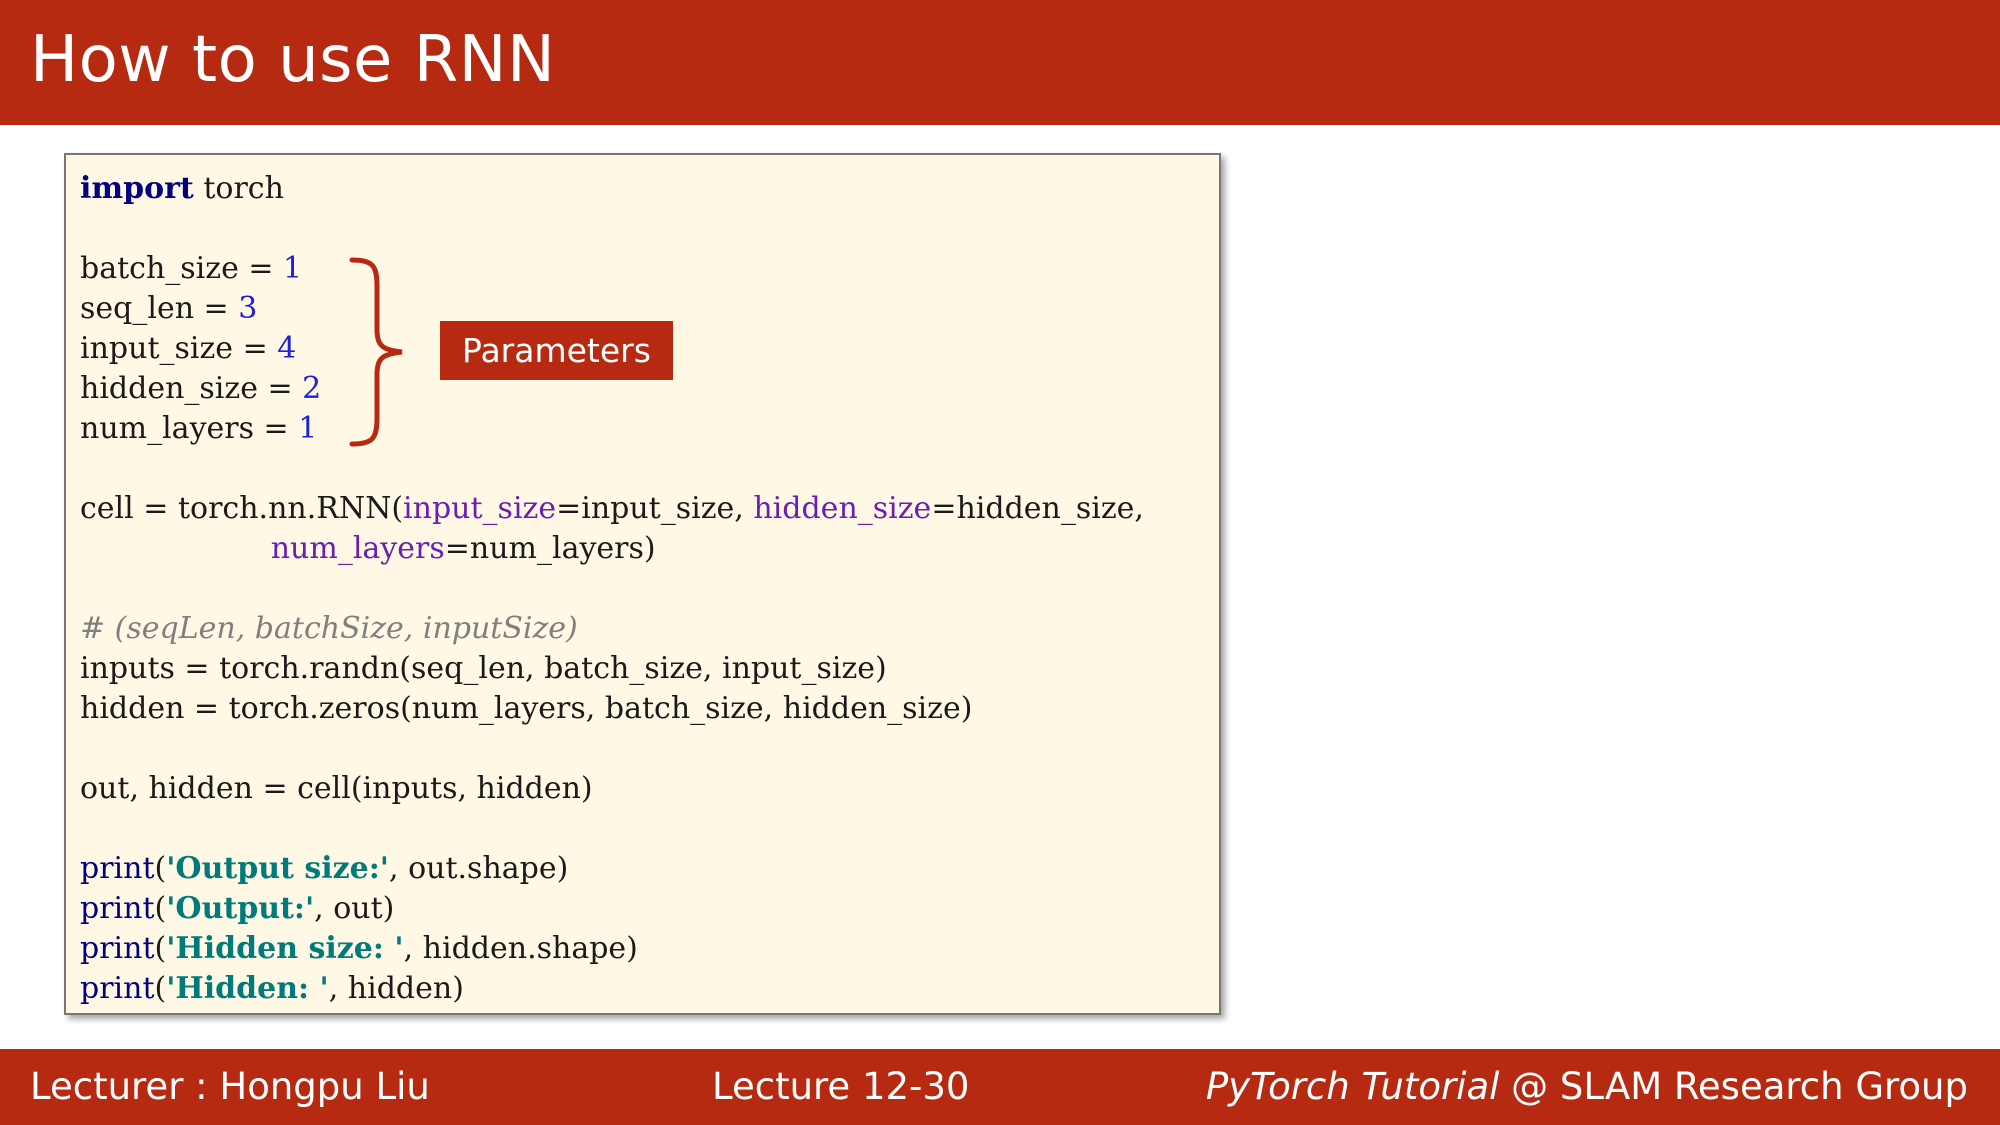 Image resolution: width=2000 pixels, height=1125 pixels. I want to click on lecturer-name: Lecturer : Hongpu Liu, so click(230, 1086).